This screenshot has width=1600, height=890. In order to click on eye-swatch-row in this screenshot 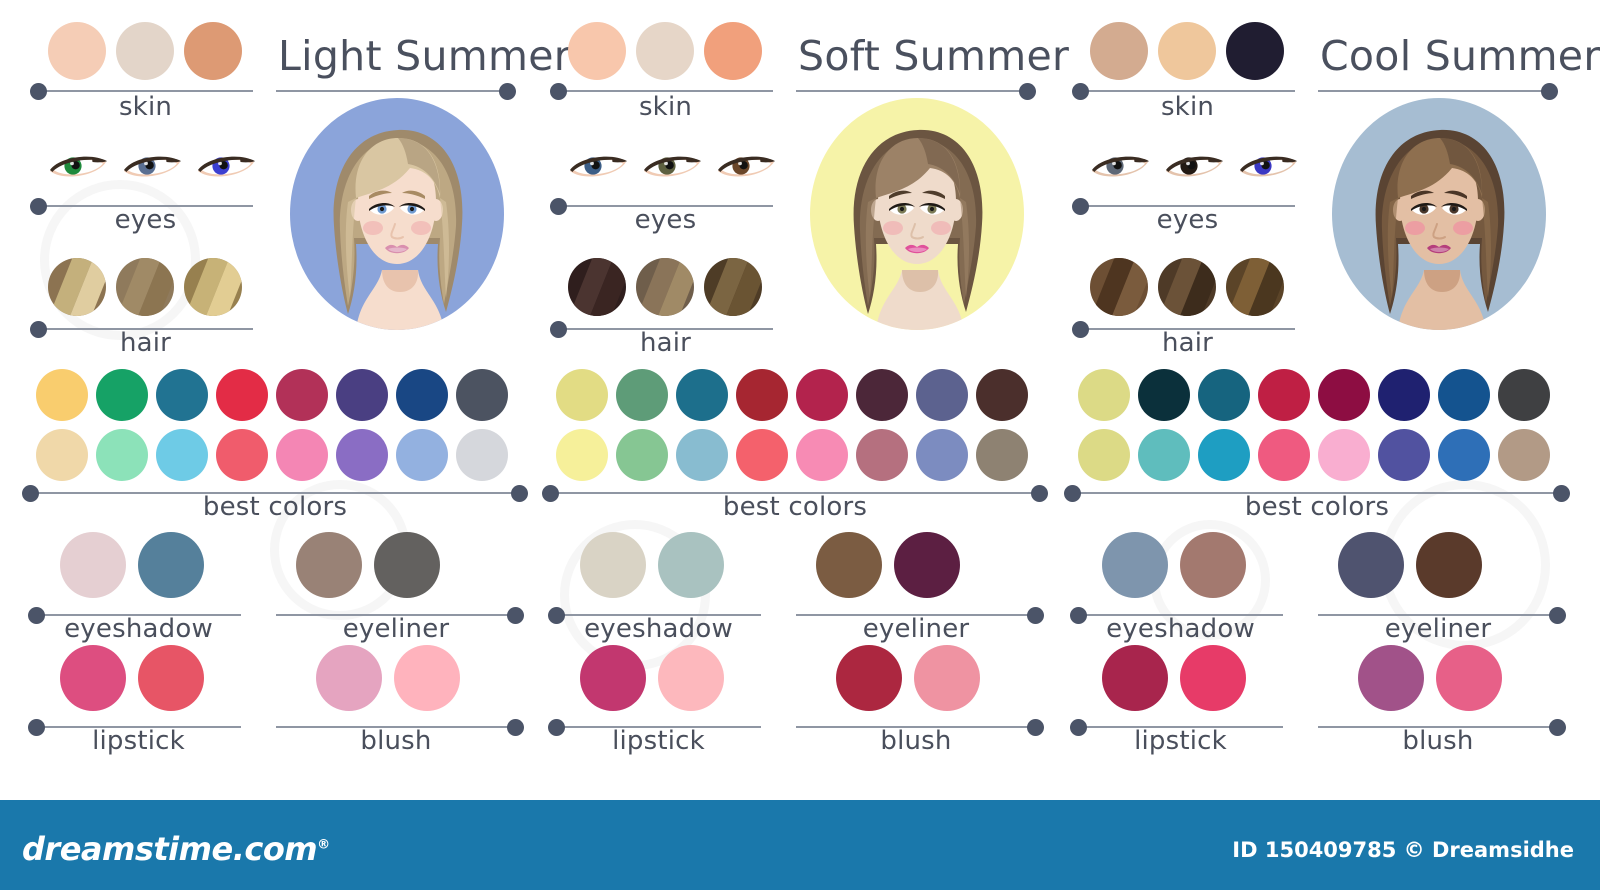, I will do `click(672, 167)`.